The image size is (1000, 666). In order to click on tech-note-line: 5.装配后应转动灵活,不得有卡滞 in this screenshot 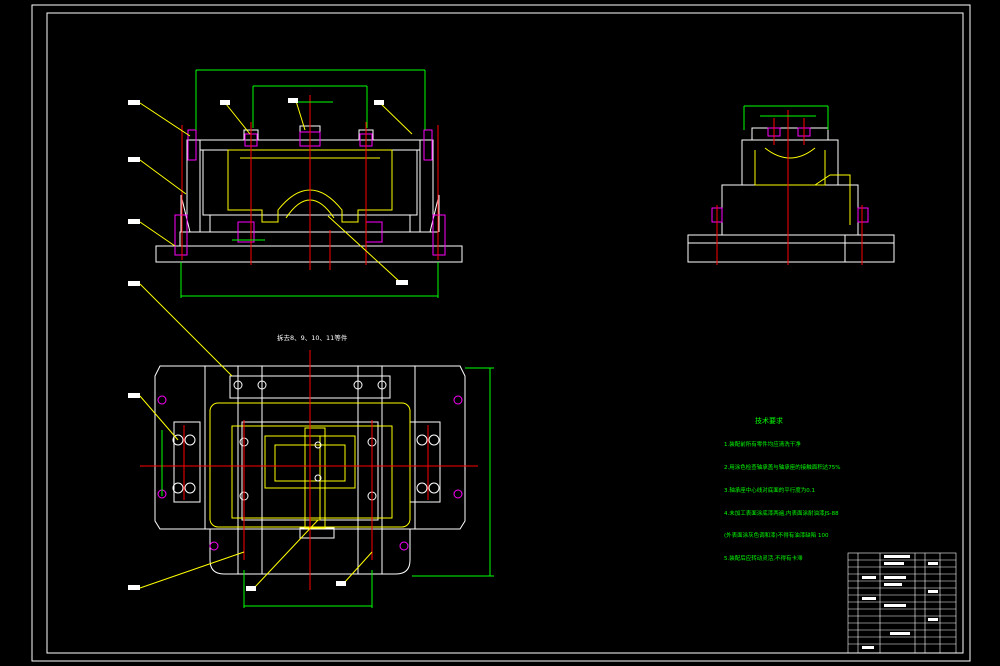, I will do `click(763, 559)`.